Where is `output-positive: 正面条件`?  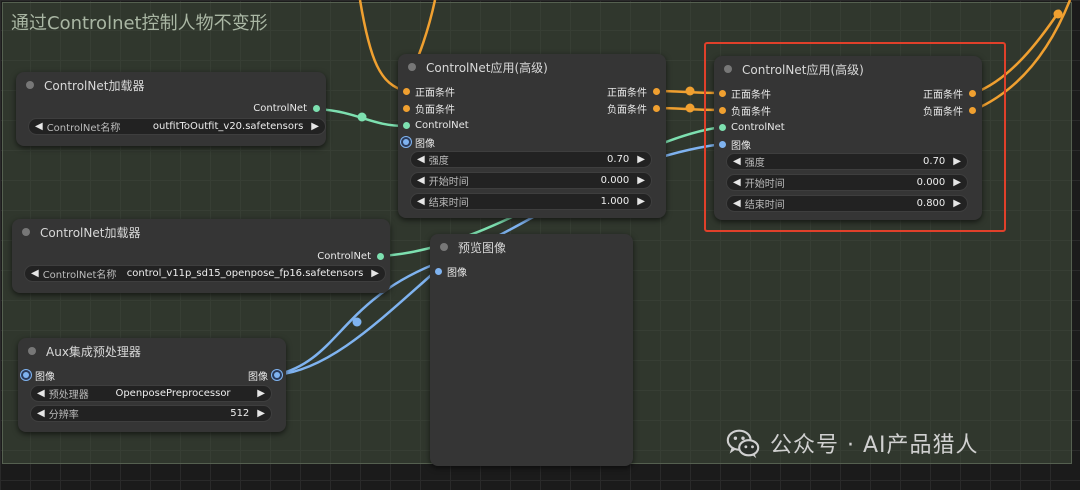
output-positive: 正面条件 is located at coordinates (633, 91).